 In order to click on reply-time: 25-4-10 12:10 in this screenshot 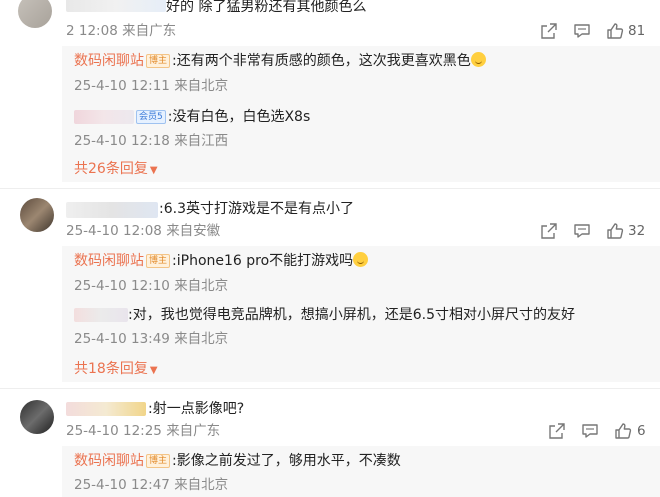, I will do `click(122, 286)`.